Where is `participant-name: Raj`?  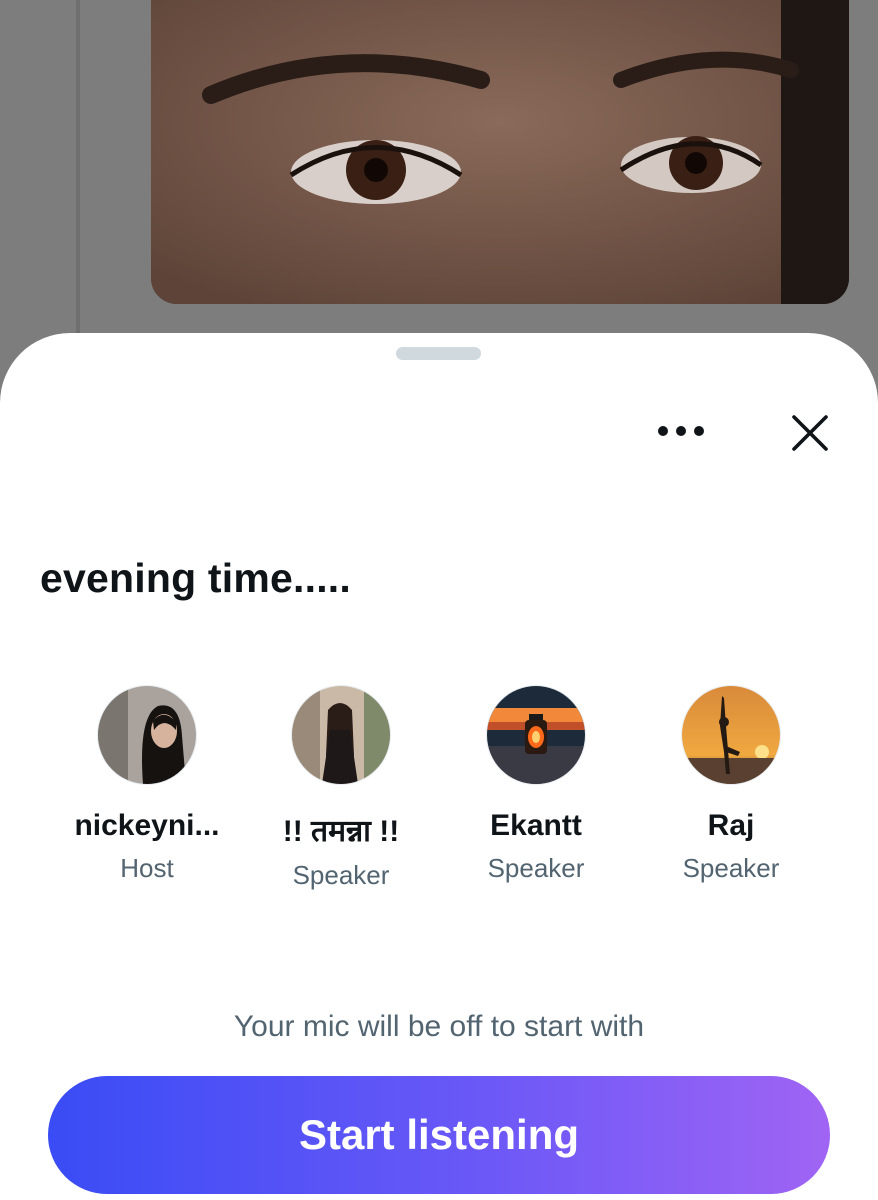
participant-name: Raj is located at coordinates (731, 825).